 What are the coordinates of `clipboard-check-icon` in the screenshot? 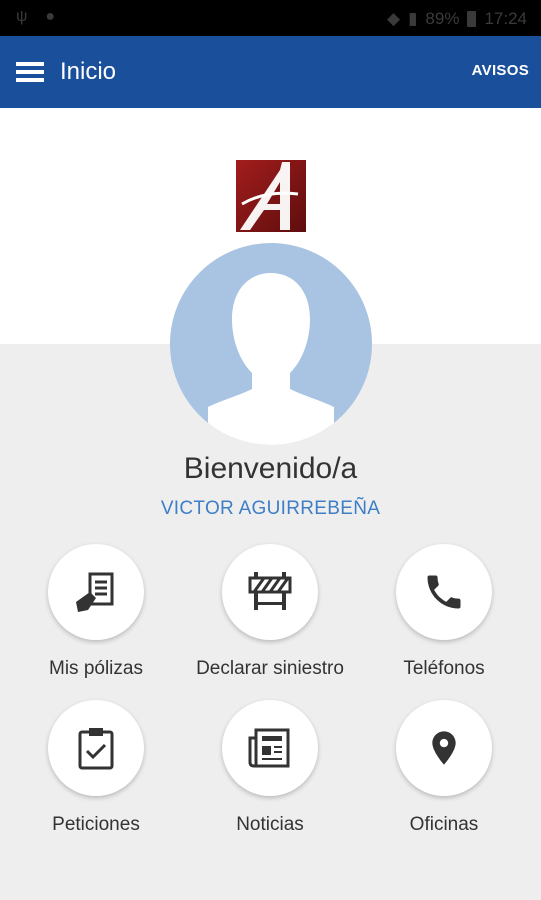 It's located at (96, 749).